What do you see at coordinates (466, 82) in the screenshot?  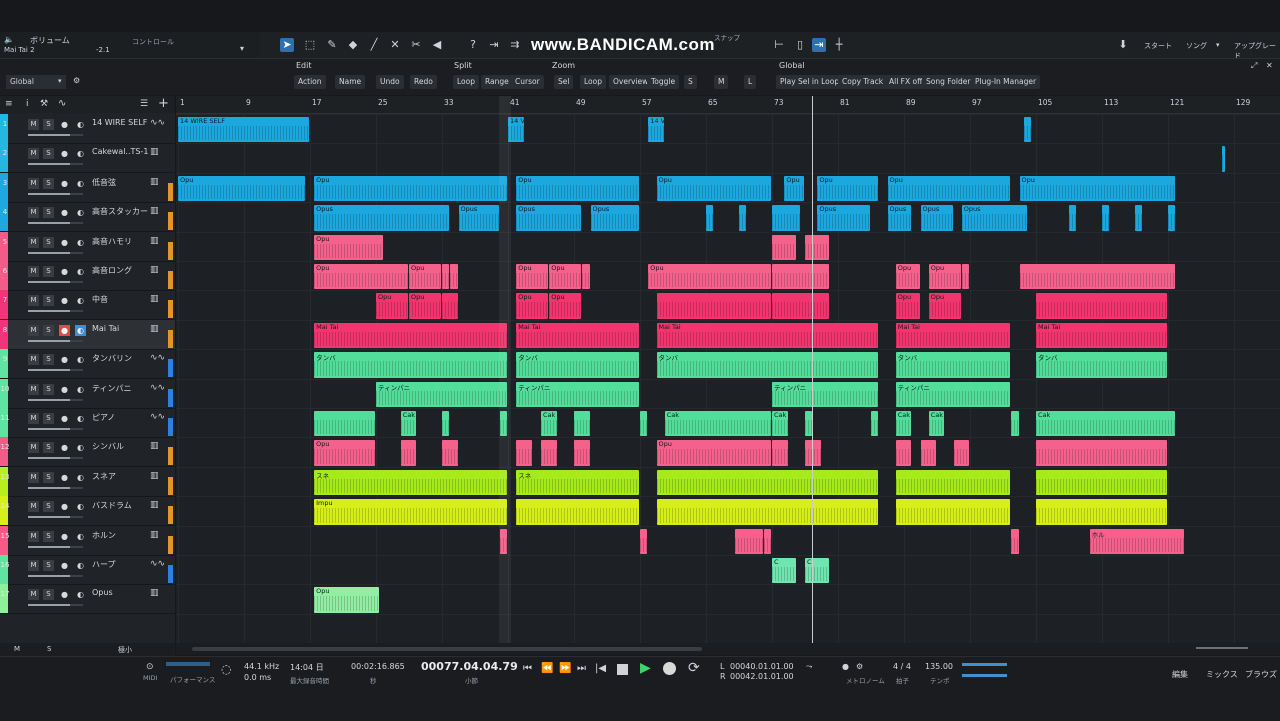 I see `split-loop-button: Loop` at bounding box center [466, 82].